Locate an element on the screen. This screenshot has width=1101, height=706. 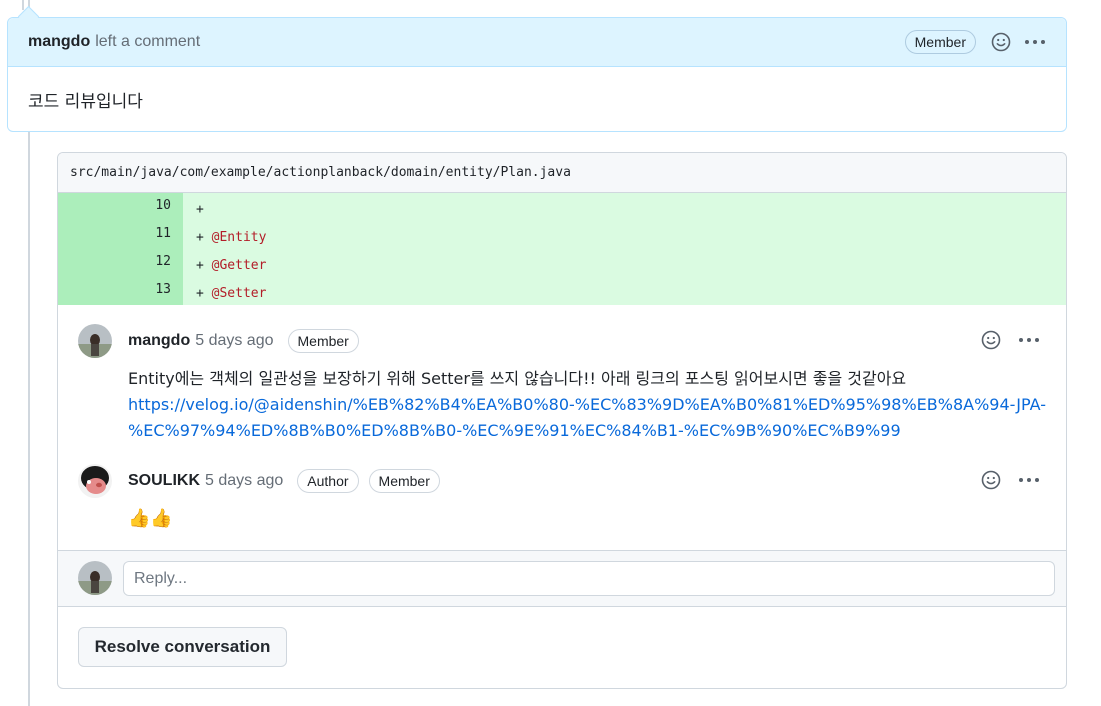
diff-line: 10 + is located at coordinates (562, 207).